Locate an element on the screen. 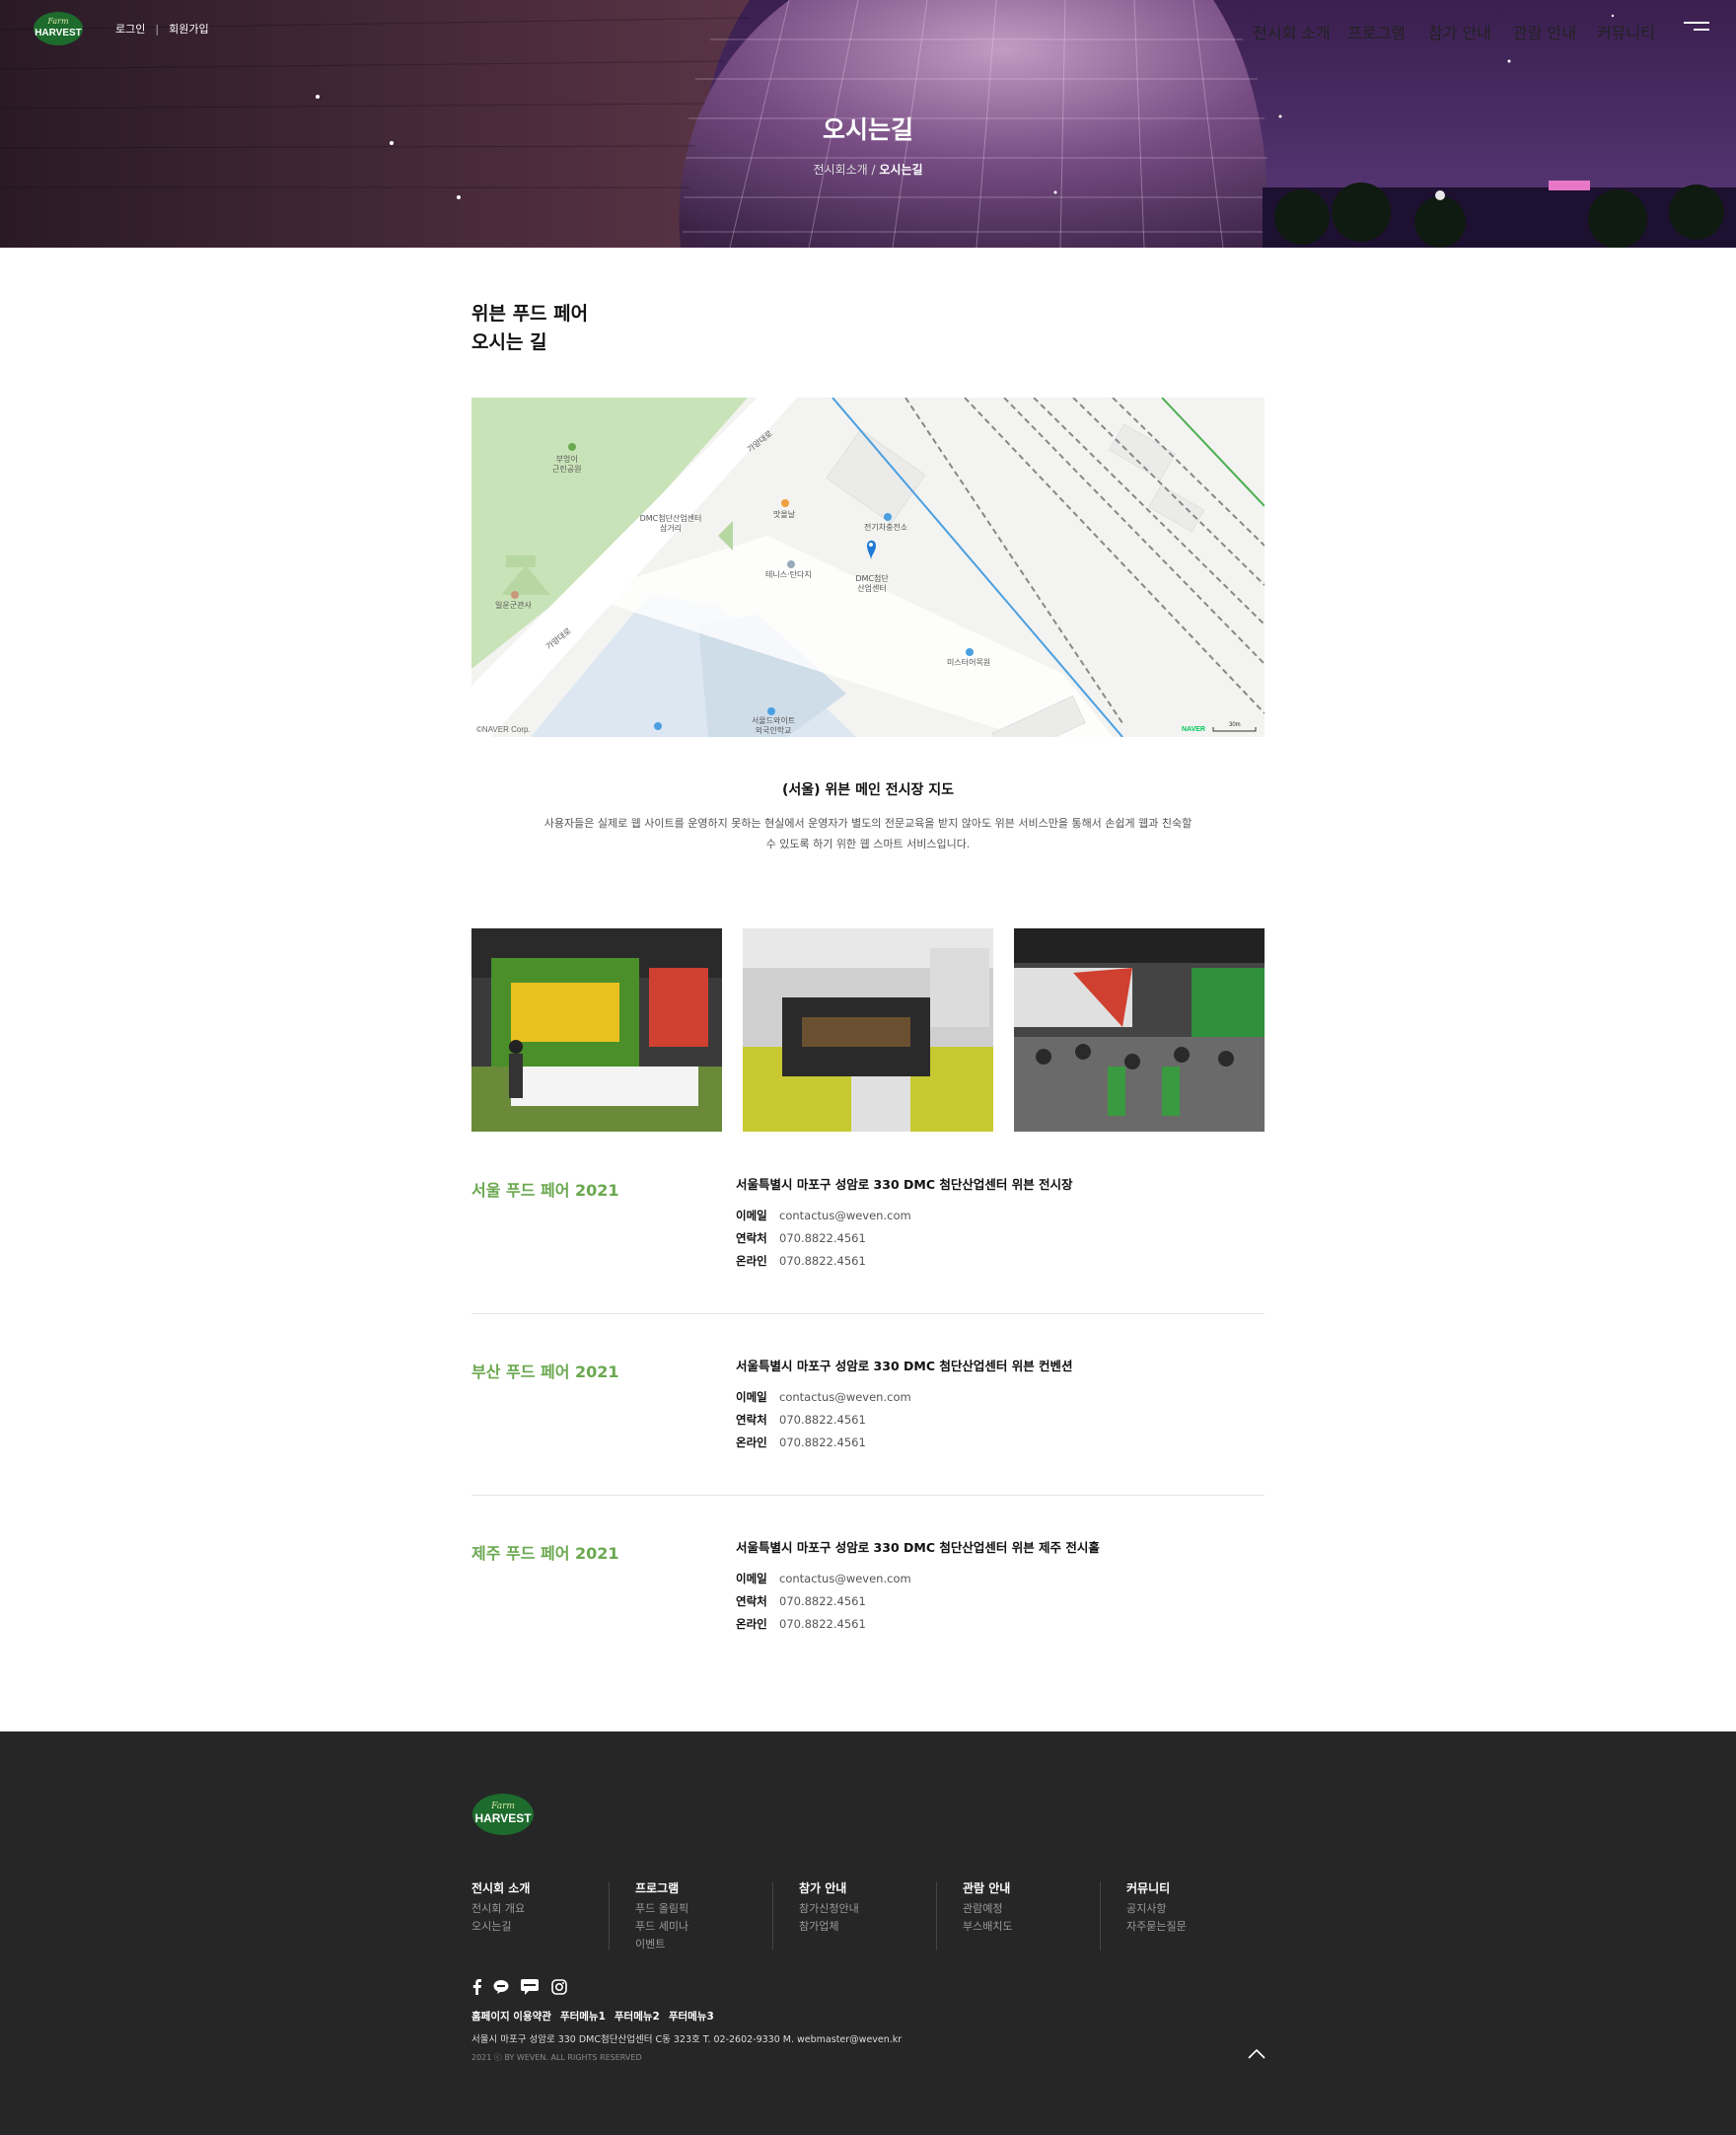 The height and width of the screenshot is (2135, 1736). footer-col-participation: 참가 안내 참가신청안내 참가업체 is located at coordinates (829, 1907).